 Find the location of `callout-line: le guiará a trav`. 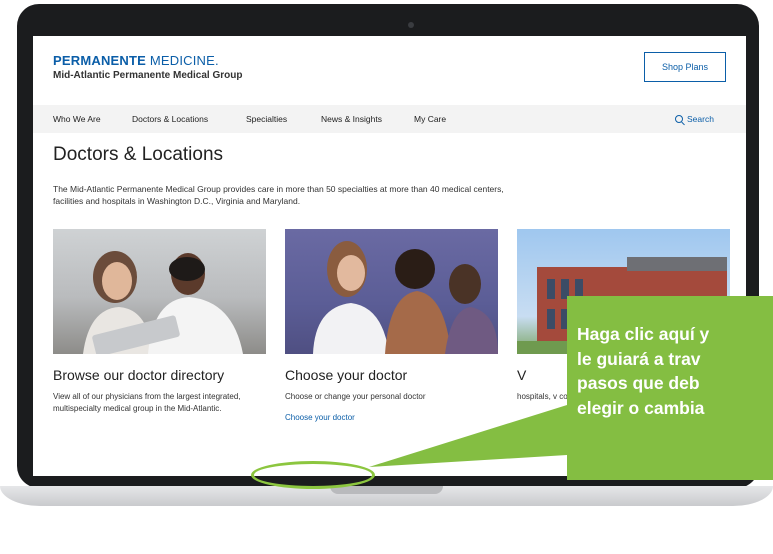

callout-line: le guiará a trav is located at coordinates (639, 358).